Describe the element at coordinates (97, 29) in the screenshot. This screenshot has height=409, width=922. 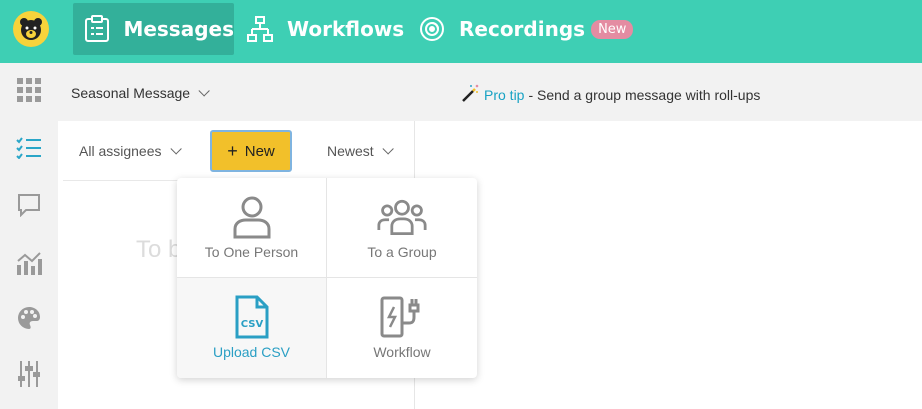
I see `clipboard-icon` at that location.